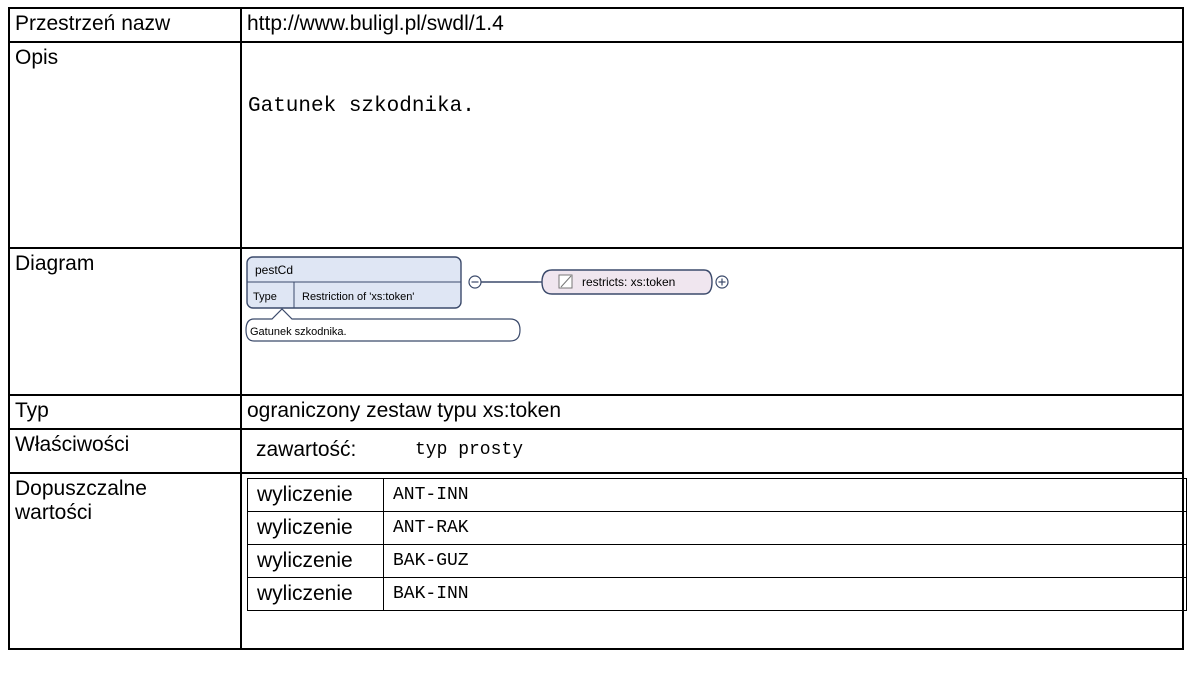 The height and width of the screenshot is (691, 1192). I want to click on type-value-text: ograniczony zestaw typu xs:token, so click(404, 410).